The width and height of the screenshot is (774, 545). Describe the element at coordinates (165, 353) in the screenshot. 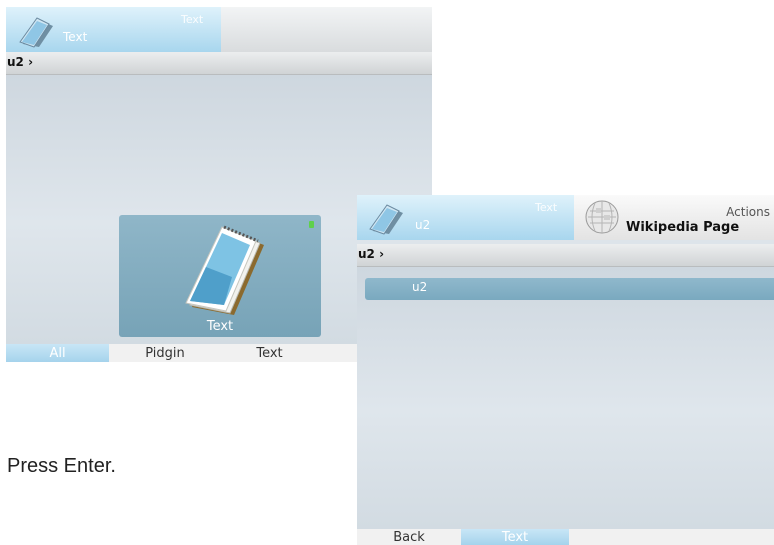

I see `tab-pidgin: Pidgin` at that location.